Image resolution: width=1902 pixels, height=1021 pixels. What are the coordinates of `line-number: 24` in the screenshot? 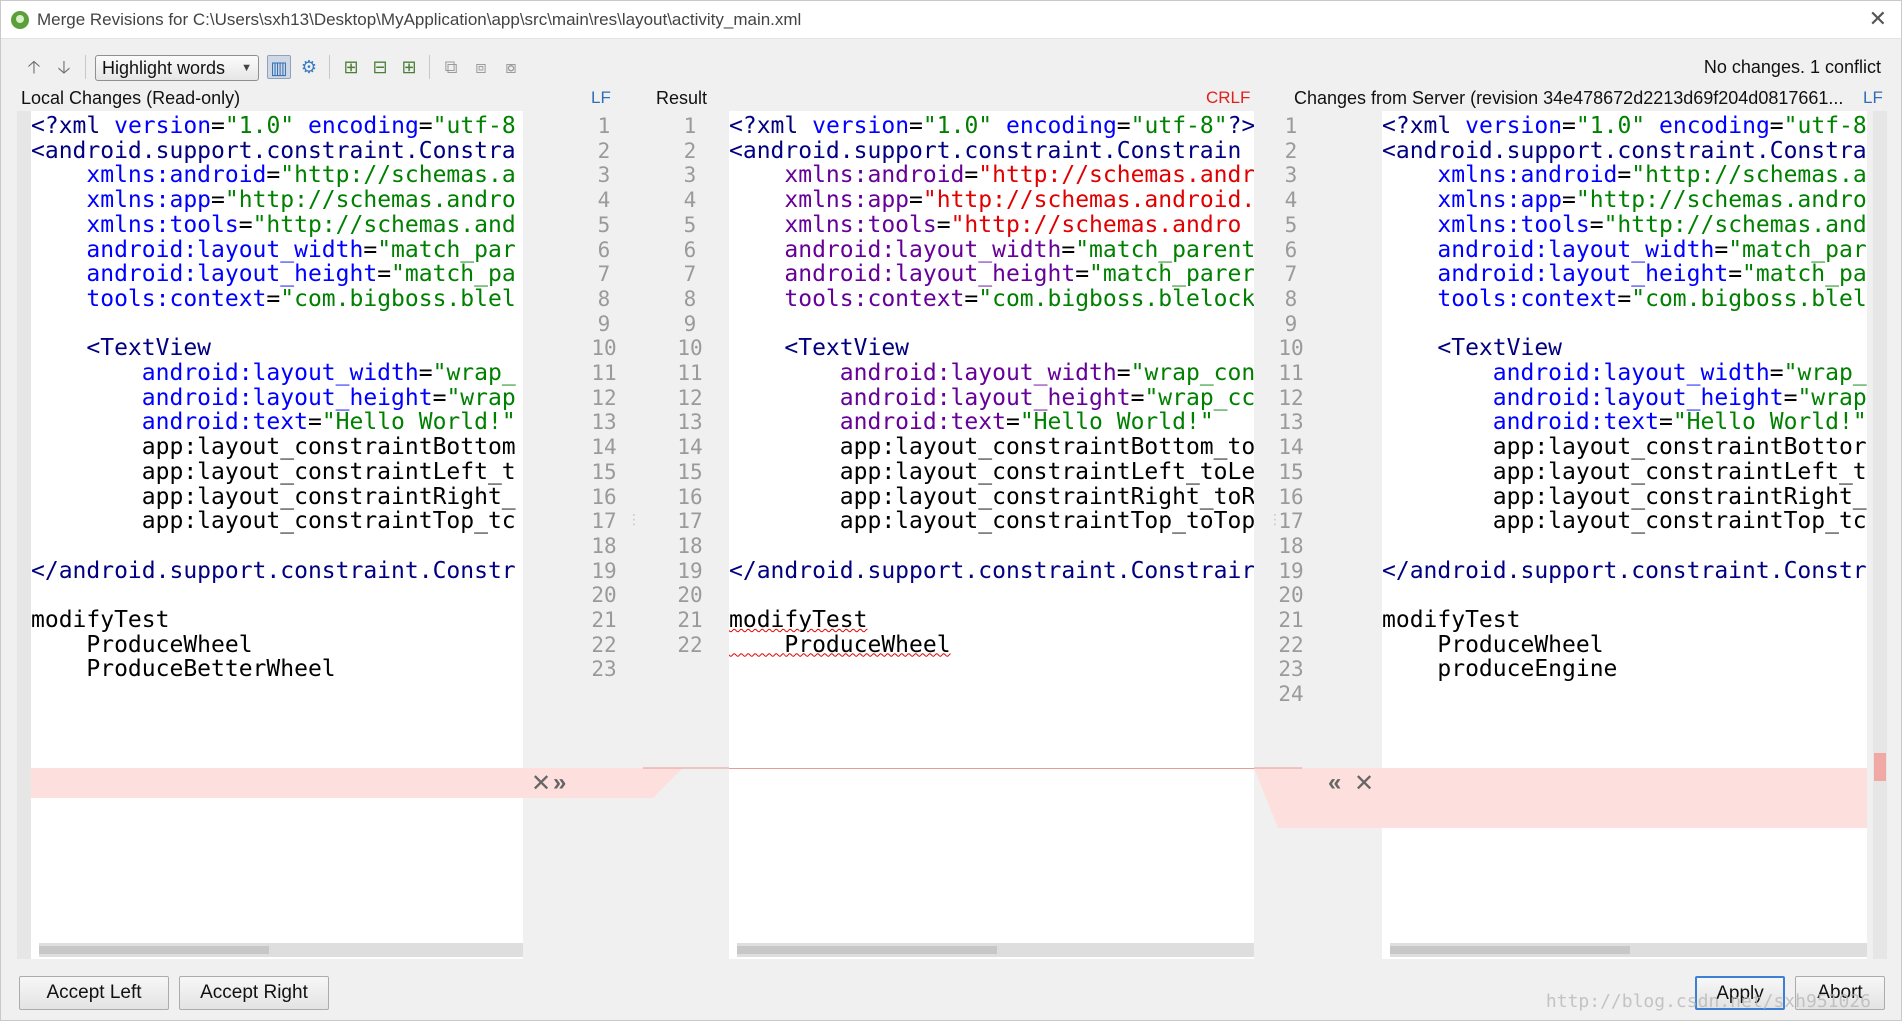 It's located at (1291, 694).